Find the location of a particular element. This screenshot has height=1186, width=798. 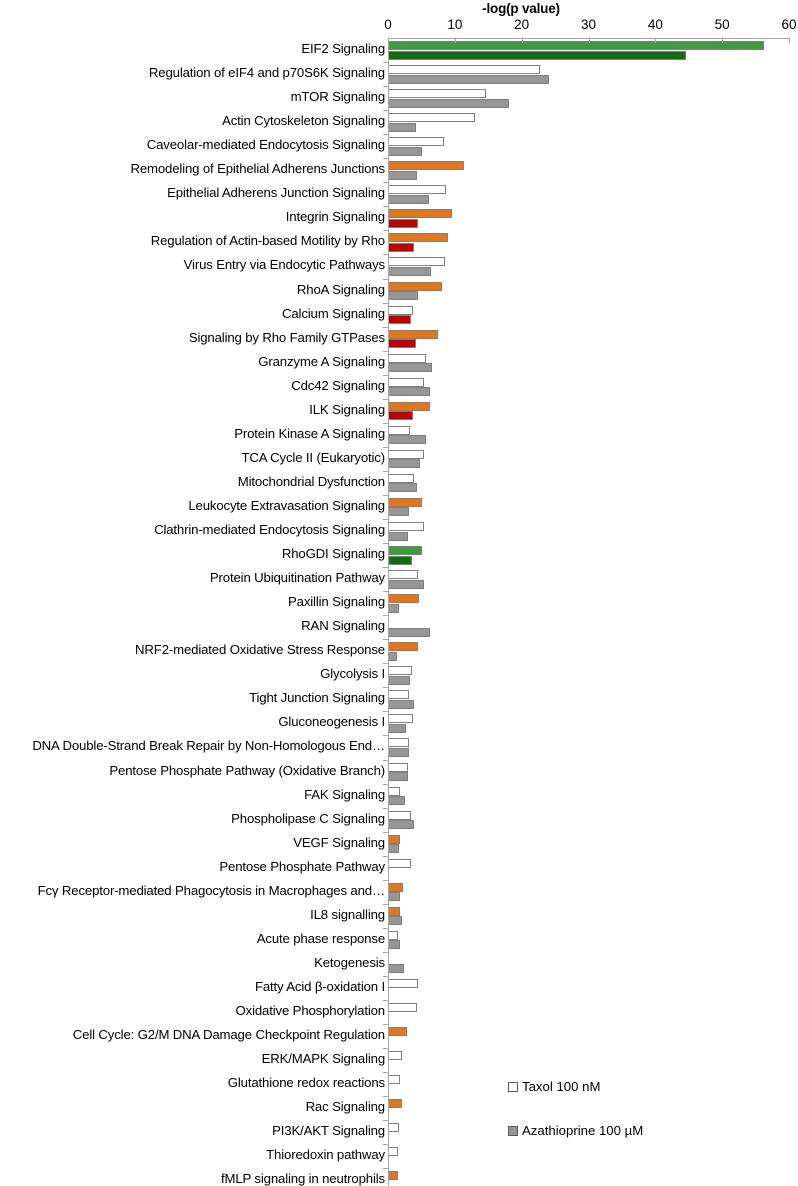

category-label: VEGF Signaling is located at coordinates (339, 842).